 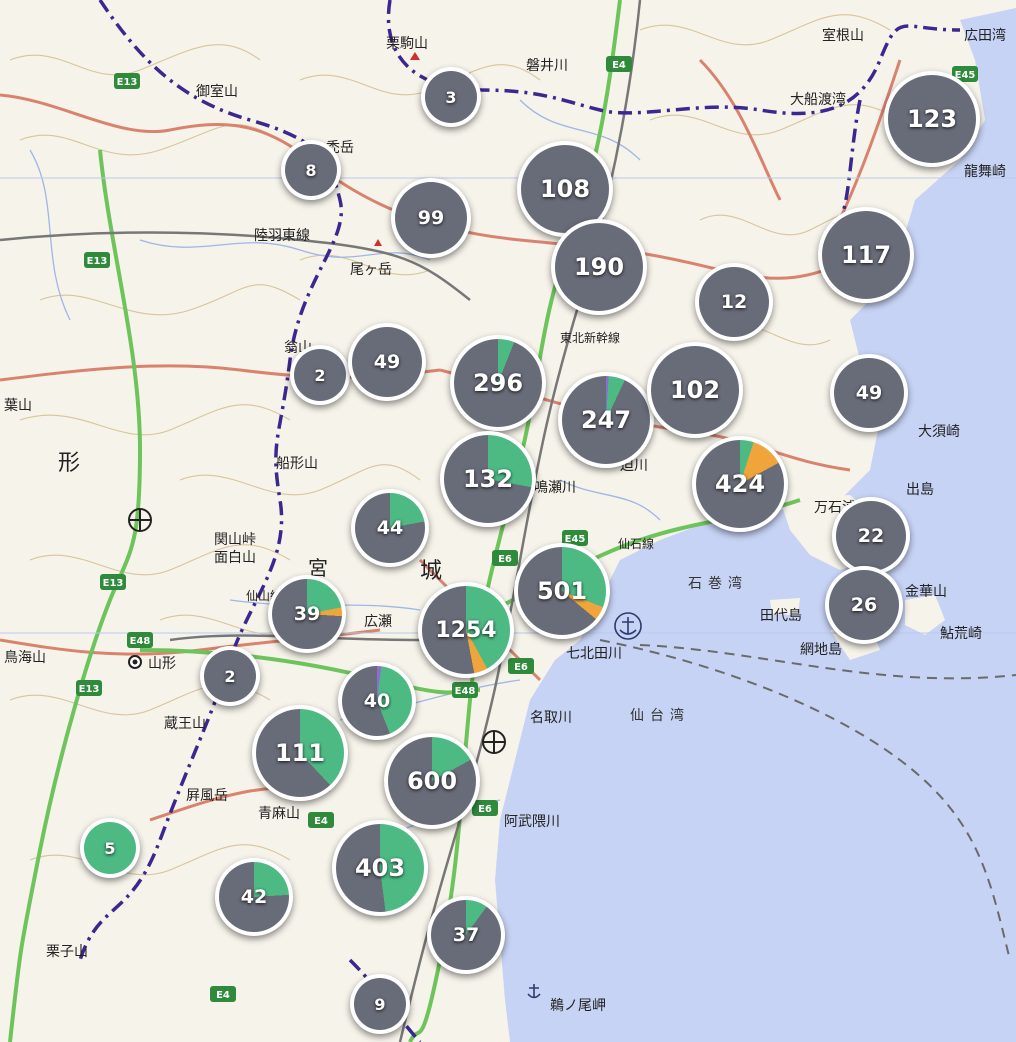 What do you see at coordinates (818, 99) in the screenshot?
I see `place-label: 大船渡湾` at bounding box center [818, 99].